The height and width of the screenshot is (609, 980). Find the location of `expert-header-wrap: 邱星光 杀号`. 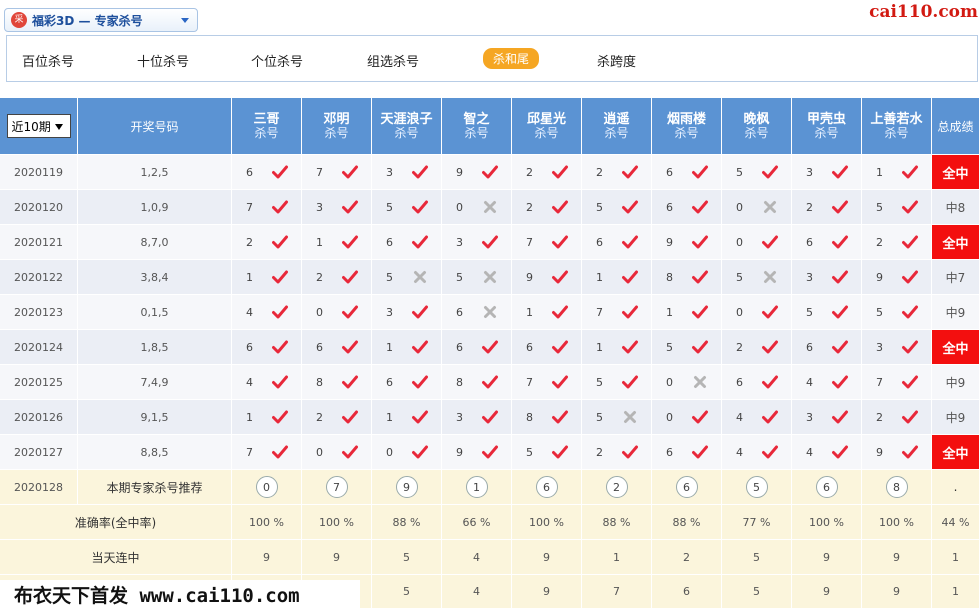

expert-header-wrap: 邱星光 杀号 is located at coordinates (546, 126).